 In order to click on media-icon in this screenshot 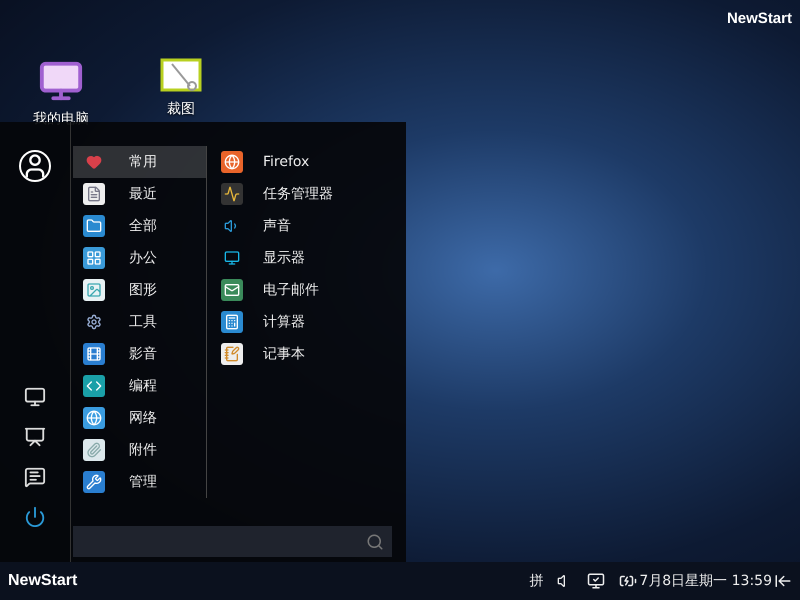, I will do `click(94, 354)`.